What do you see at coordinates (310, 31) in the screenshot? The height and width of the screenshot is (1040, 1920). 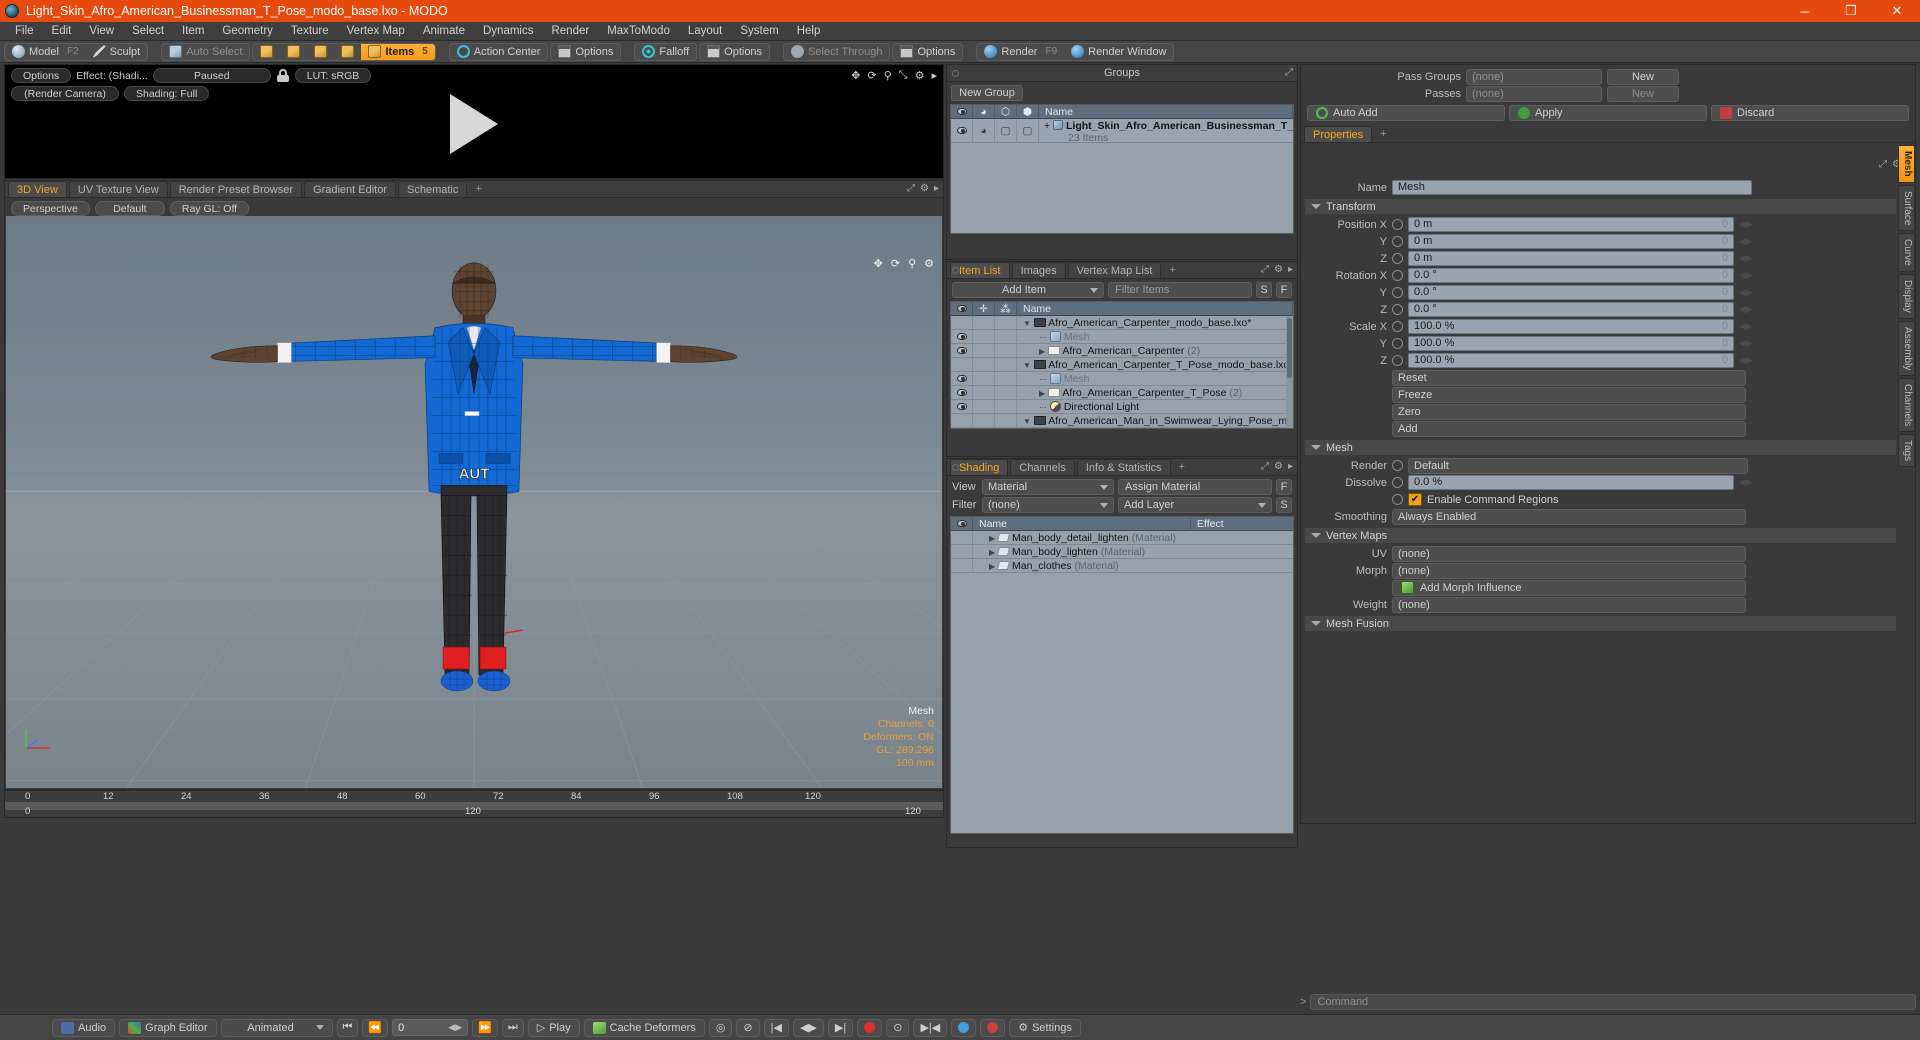 I see `menu-item-texture: Texture` at bounding box center [310, 31].